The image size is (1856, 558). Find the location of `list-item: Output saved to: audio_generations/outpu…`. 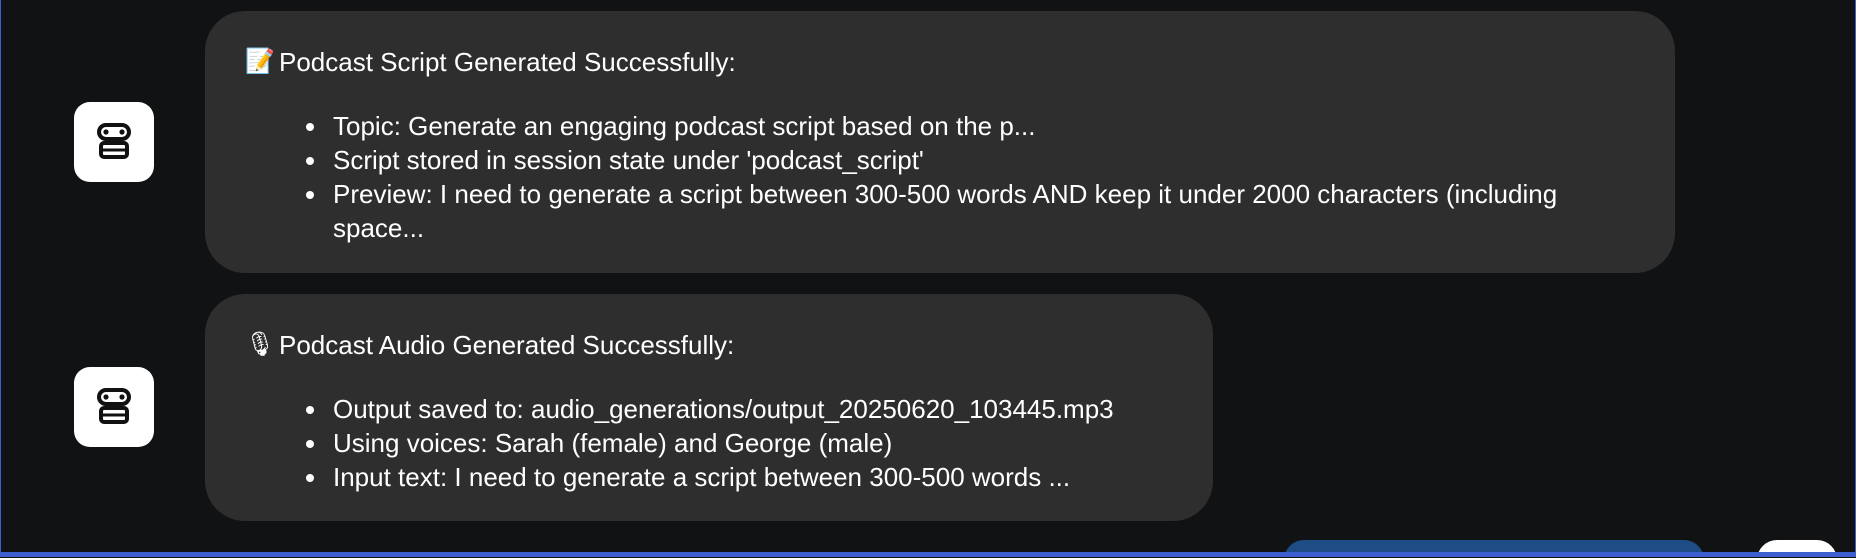

list-item: Output saved to: audio_generations/outpu… is located at coordinates (751, 409).